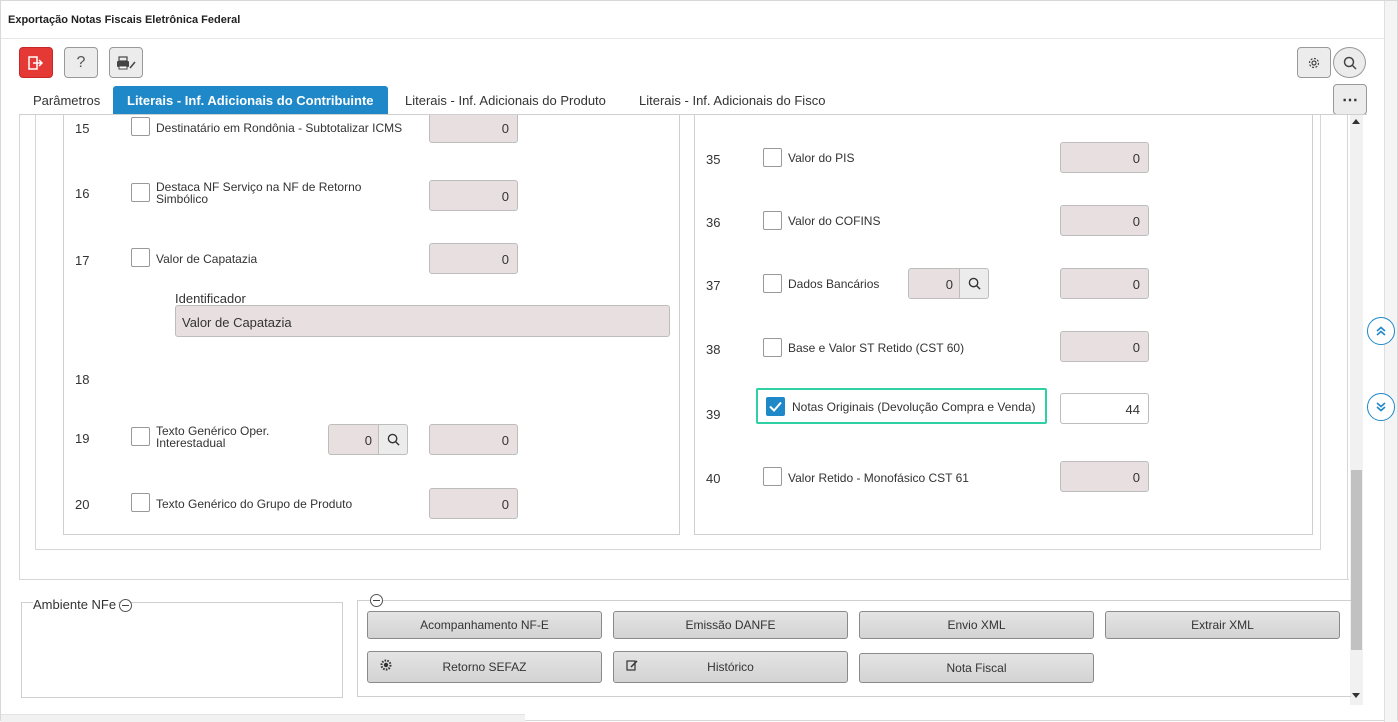  I want to click on lookup-field-19: 0, so click(353, 439).